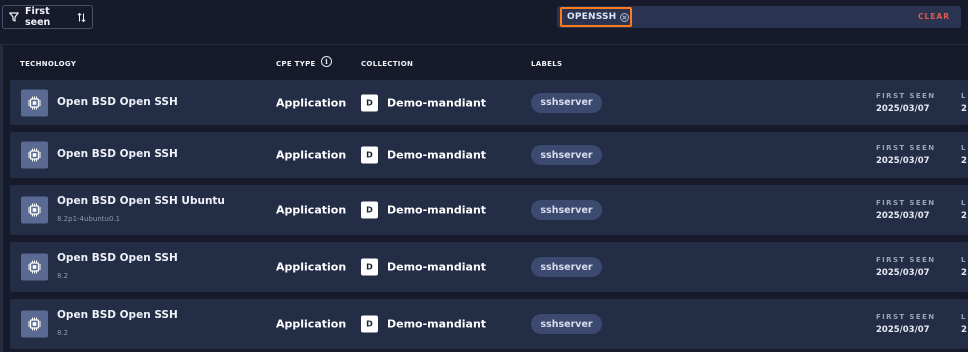 Image resolution: width=968 pixels, height=352 pixels. I want to click on filter-icon, so click(14, 17).